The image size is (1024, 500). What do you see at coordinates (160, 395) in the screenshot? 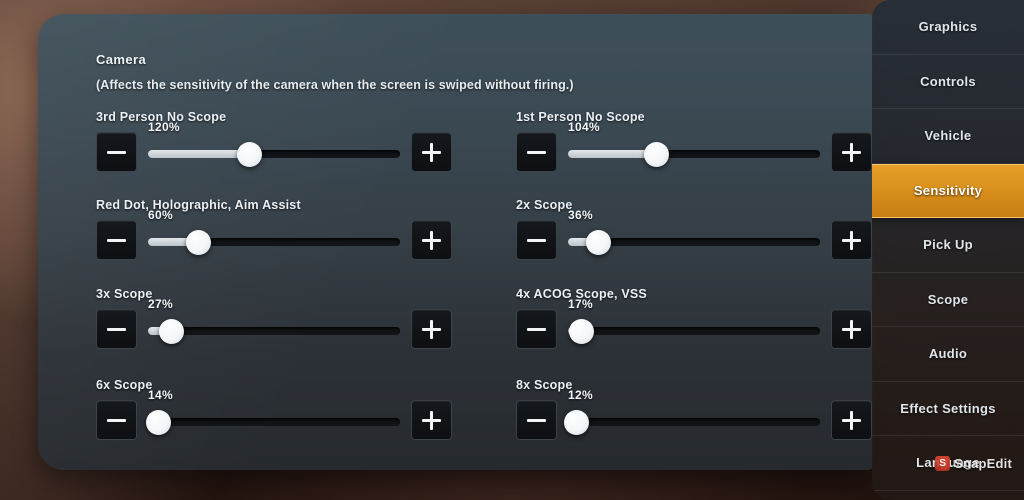
I see `slider-value: 14%` at bounding box center [160, 395].